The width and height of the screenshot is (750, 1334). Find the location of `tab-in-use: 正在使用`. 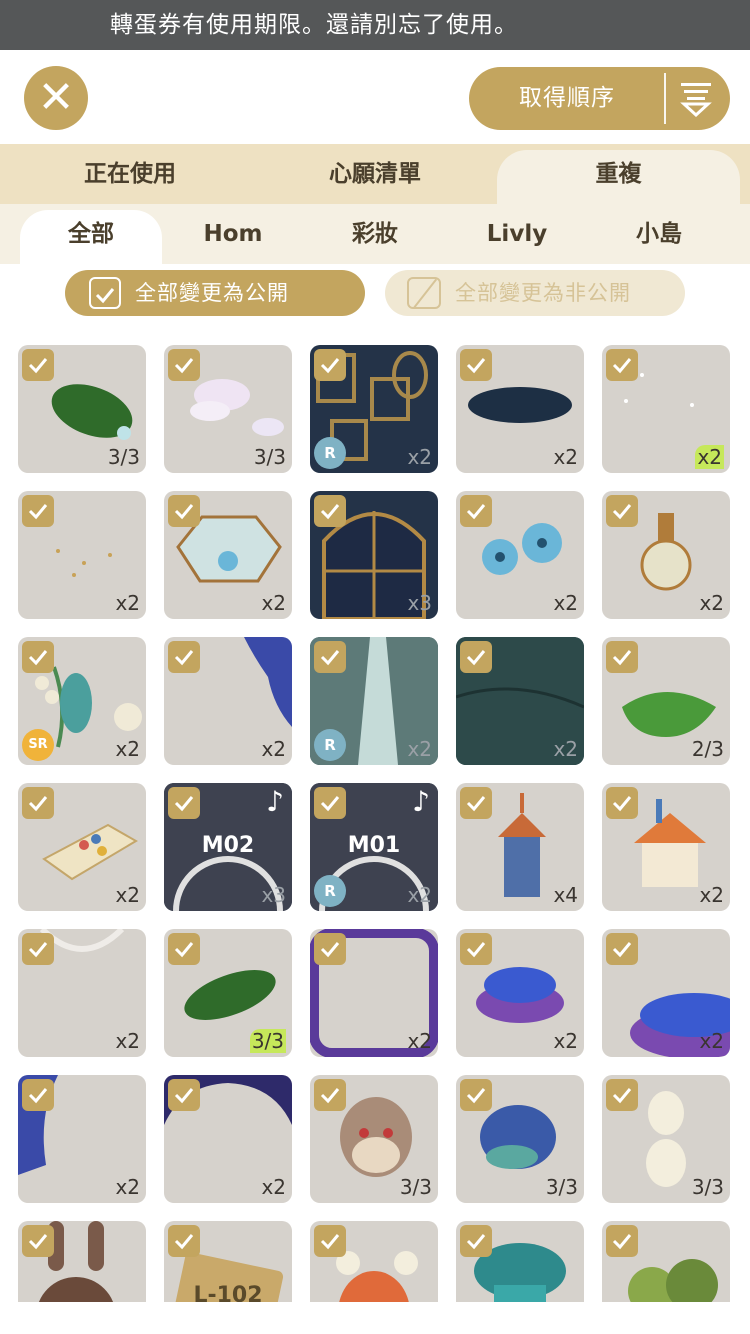

tab-in-use: 正在使用 is located at coordinates (130, 174).